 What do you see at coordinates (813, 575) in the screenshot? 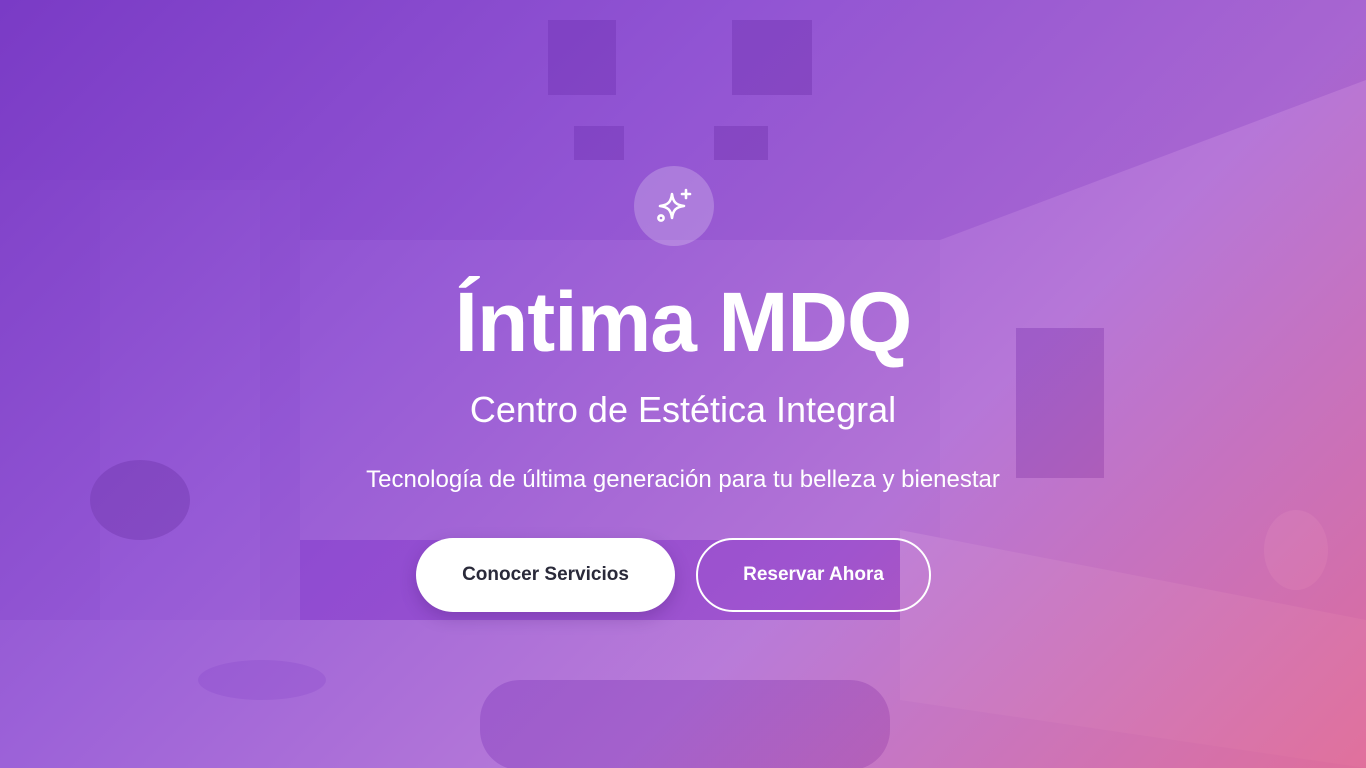
I see `reservar-ahora-button: Reservar Ahora` at bounding box center [813, 575].